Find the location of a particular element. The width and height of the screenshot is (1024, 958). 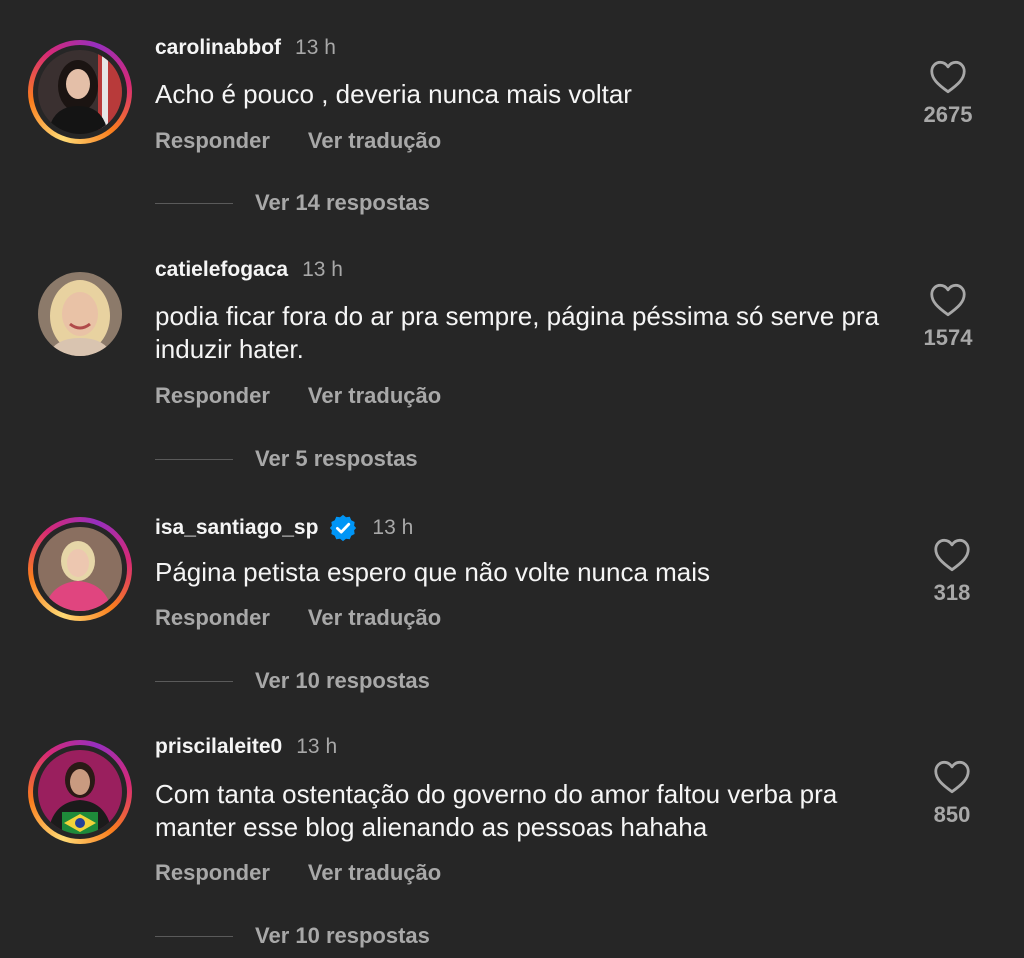

replies-divider is located at coordinates (194, 936).